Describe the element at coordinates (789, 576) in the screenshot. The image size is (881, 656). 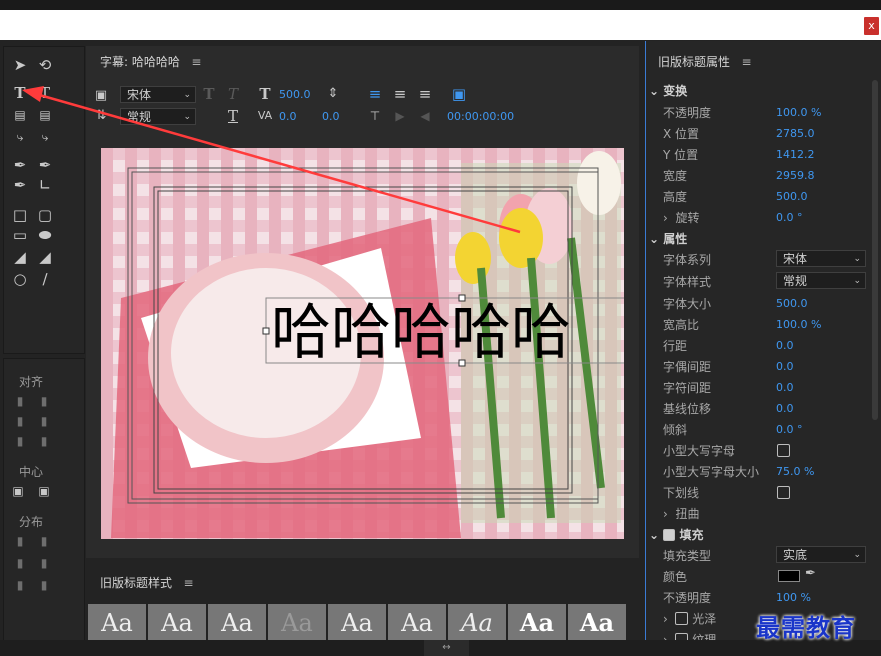
I see `fill-color-swatch` at that location.